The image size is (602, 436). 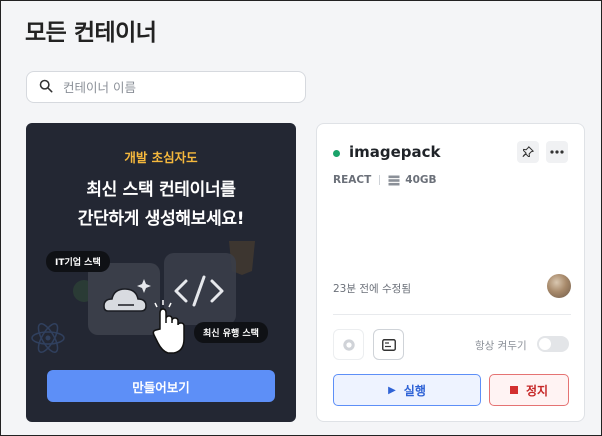 I want to click on stop-icon, so click(x=513, y=390).